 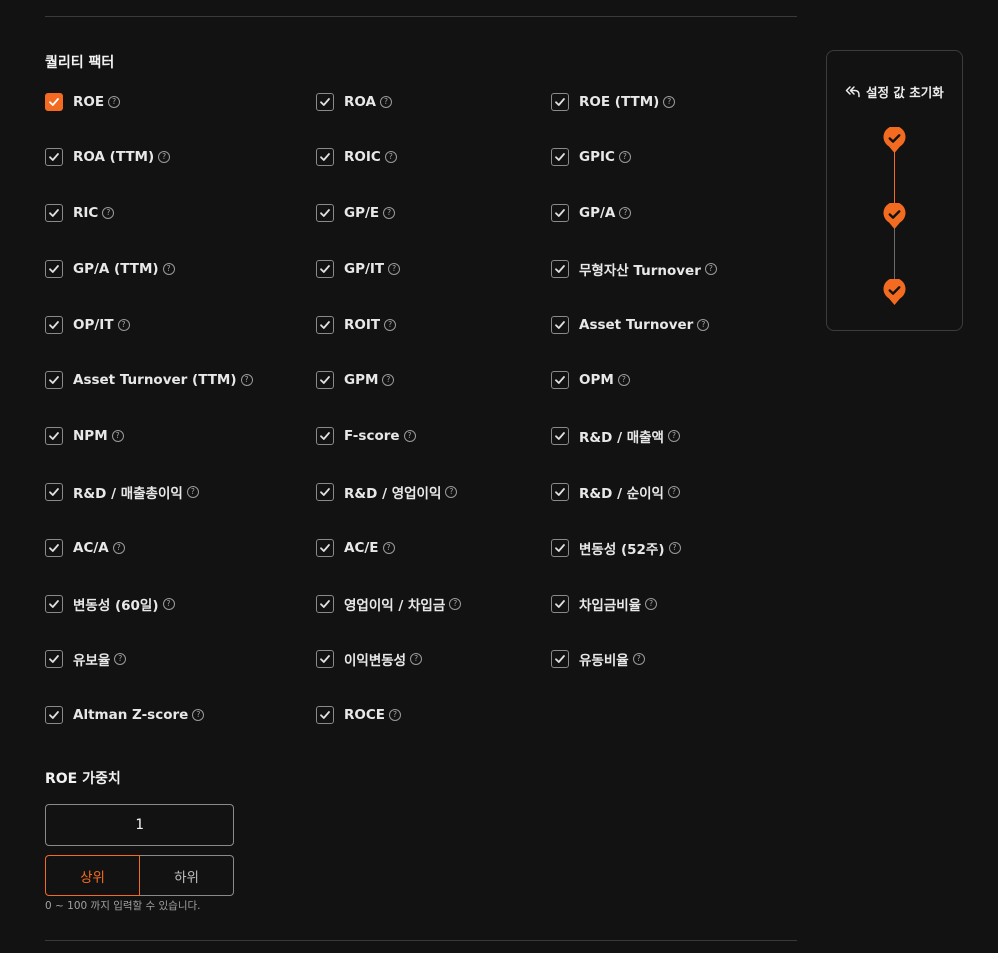 What do you see at coordinates (356, 213) in the screenshot?
I see `factor-item: GP/E?` at bounding box center [356, 213].